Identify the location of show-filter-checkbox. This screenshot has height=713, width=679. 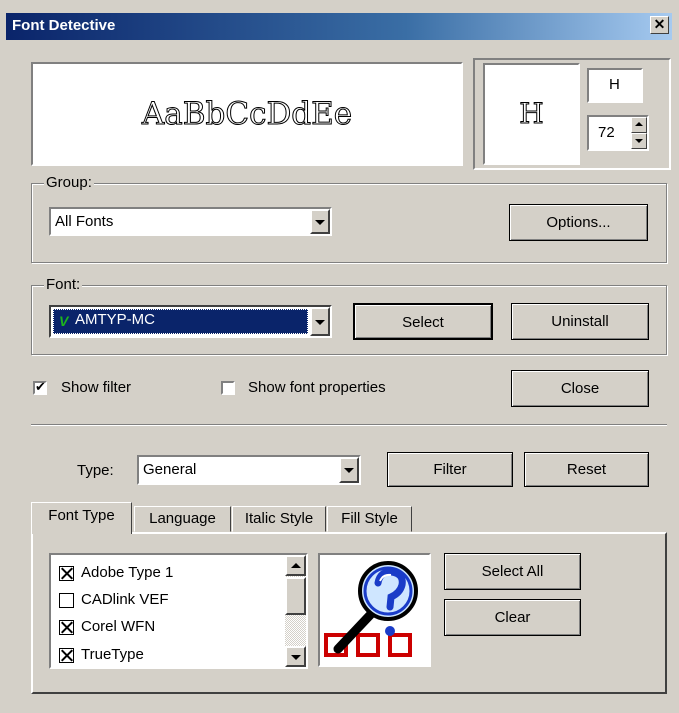
(40, 387).